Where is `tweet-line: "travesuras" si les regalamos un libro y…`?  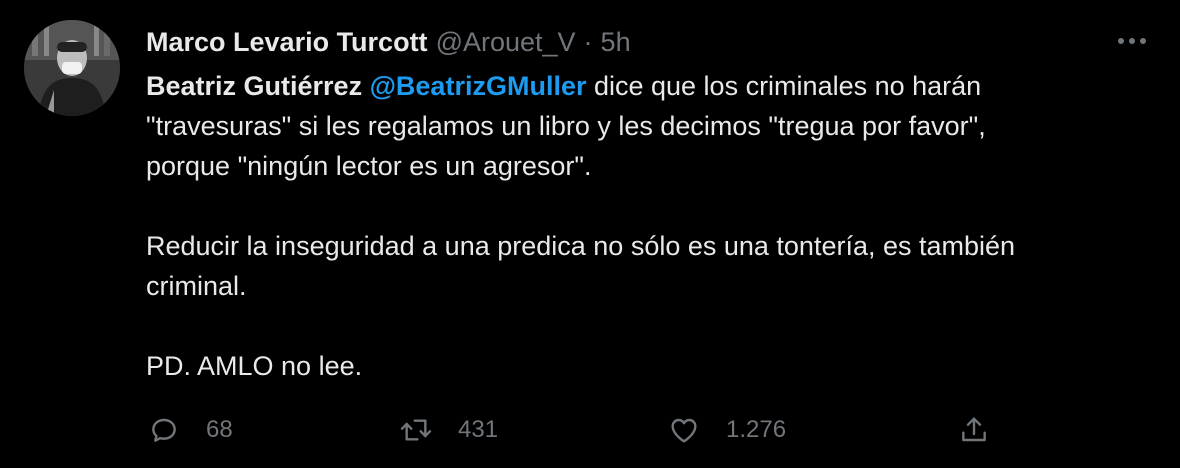 tweet-line: "travesuras" si les regalamos un libro y… is located at coordinates (566, 126).